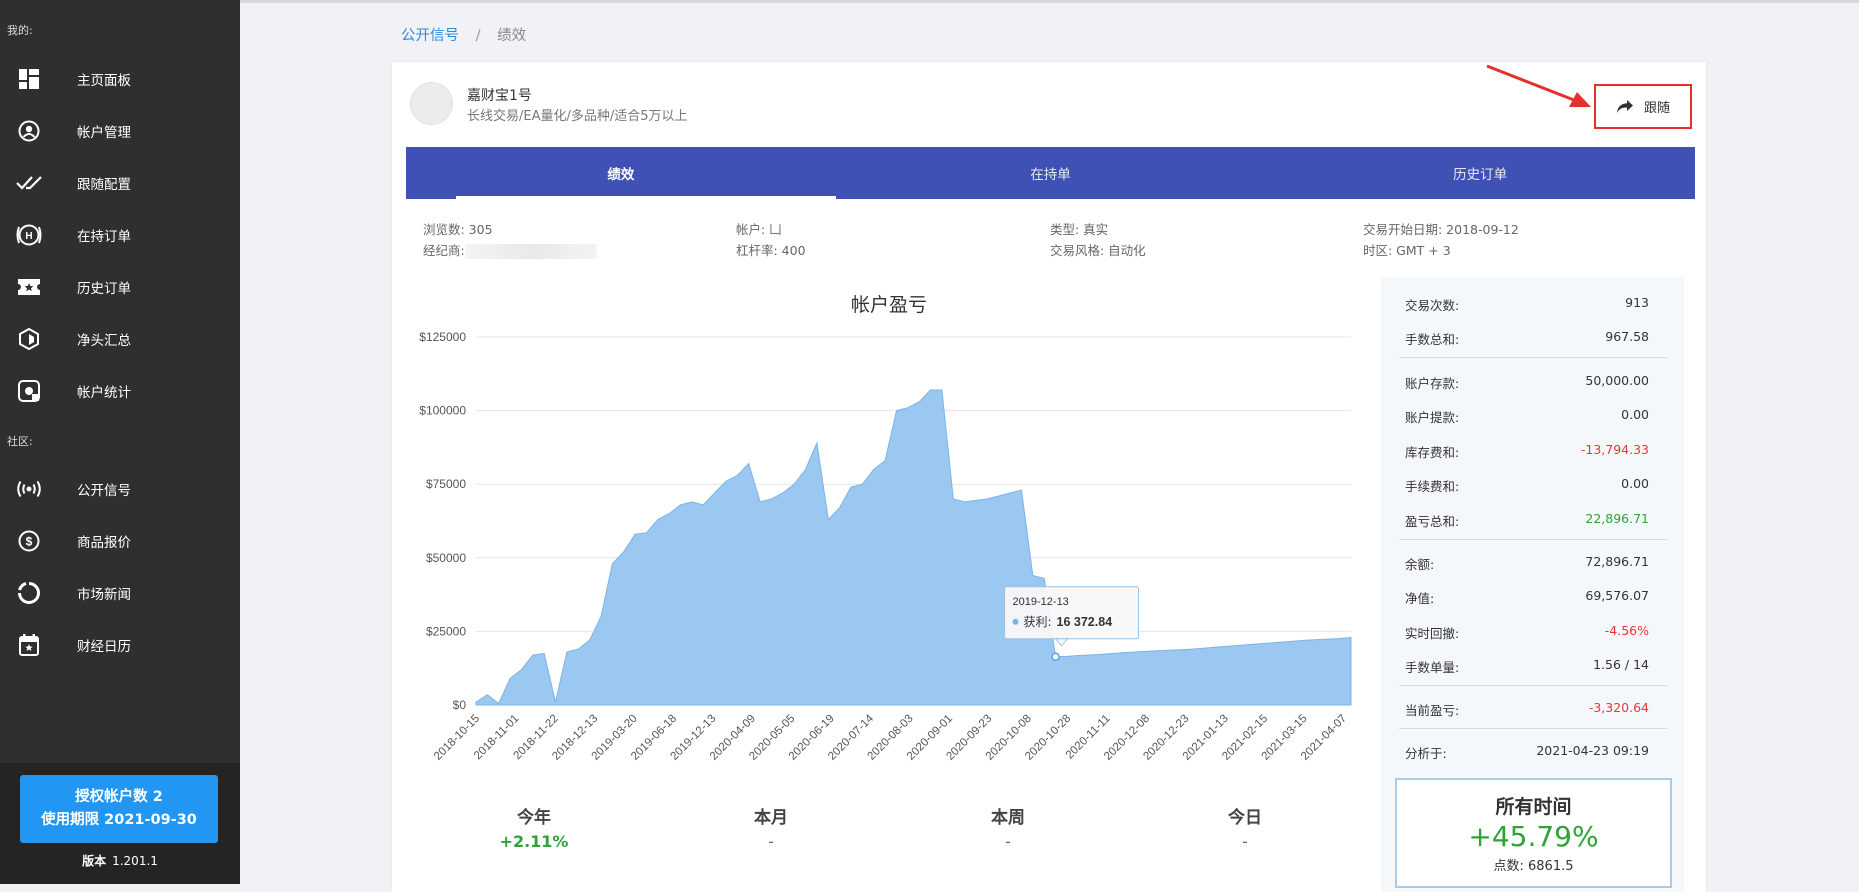 This screenshot has height=892, width=1859. Describe the element at coordinates (759, 229) in the screenshot. I see `info-account: 帐户: 凵` at that location.